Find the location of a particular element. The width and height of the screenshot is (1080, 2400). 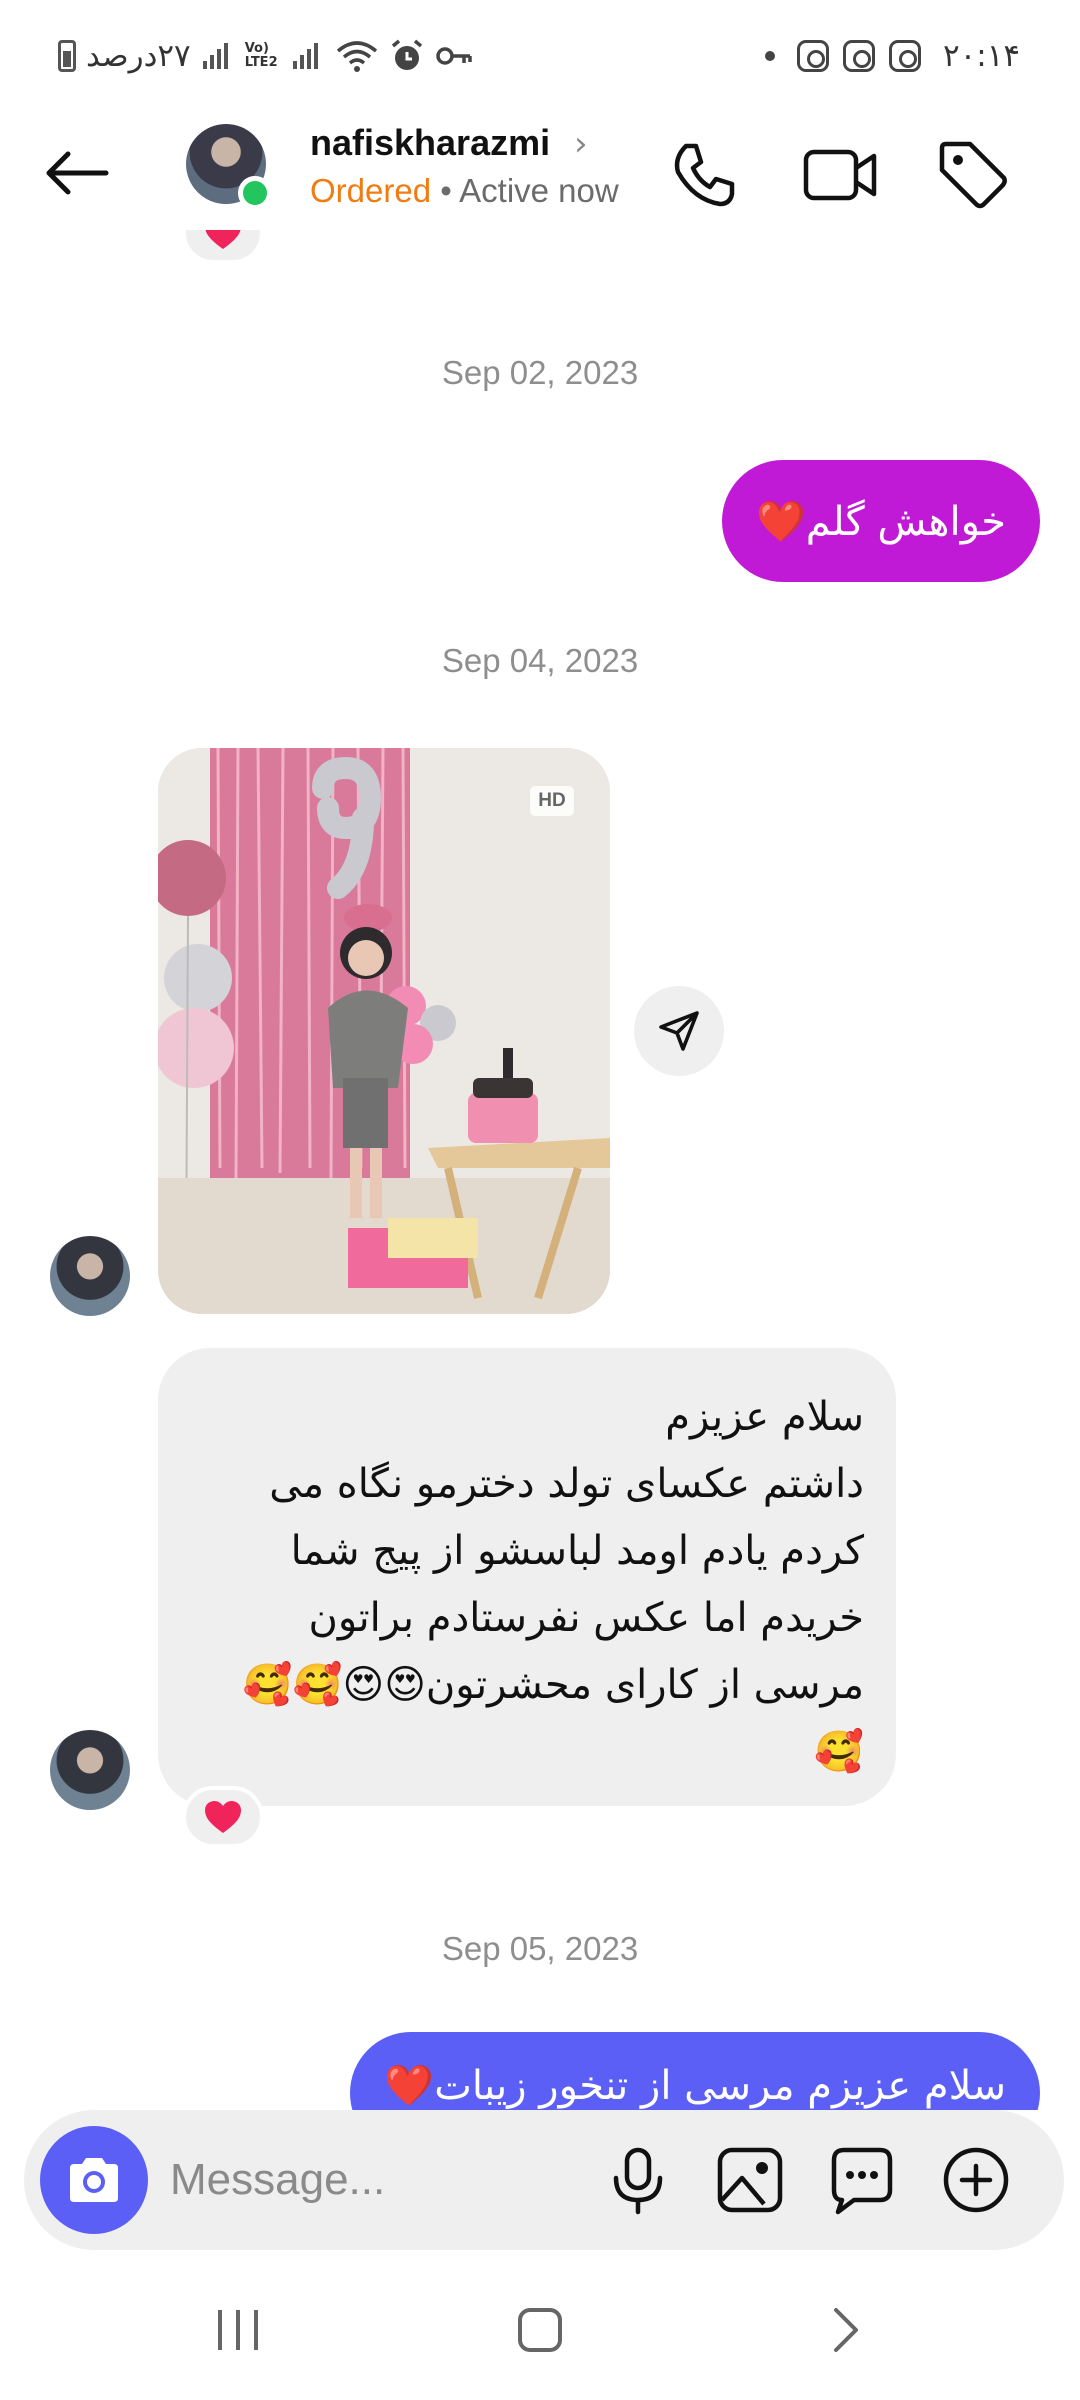

message-input is located at coordinates (380, 2180).